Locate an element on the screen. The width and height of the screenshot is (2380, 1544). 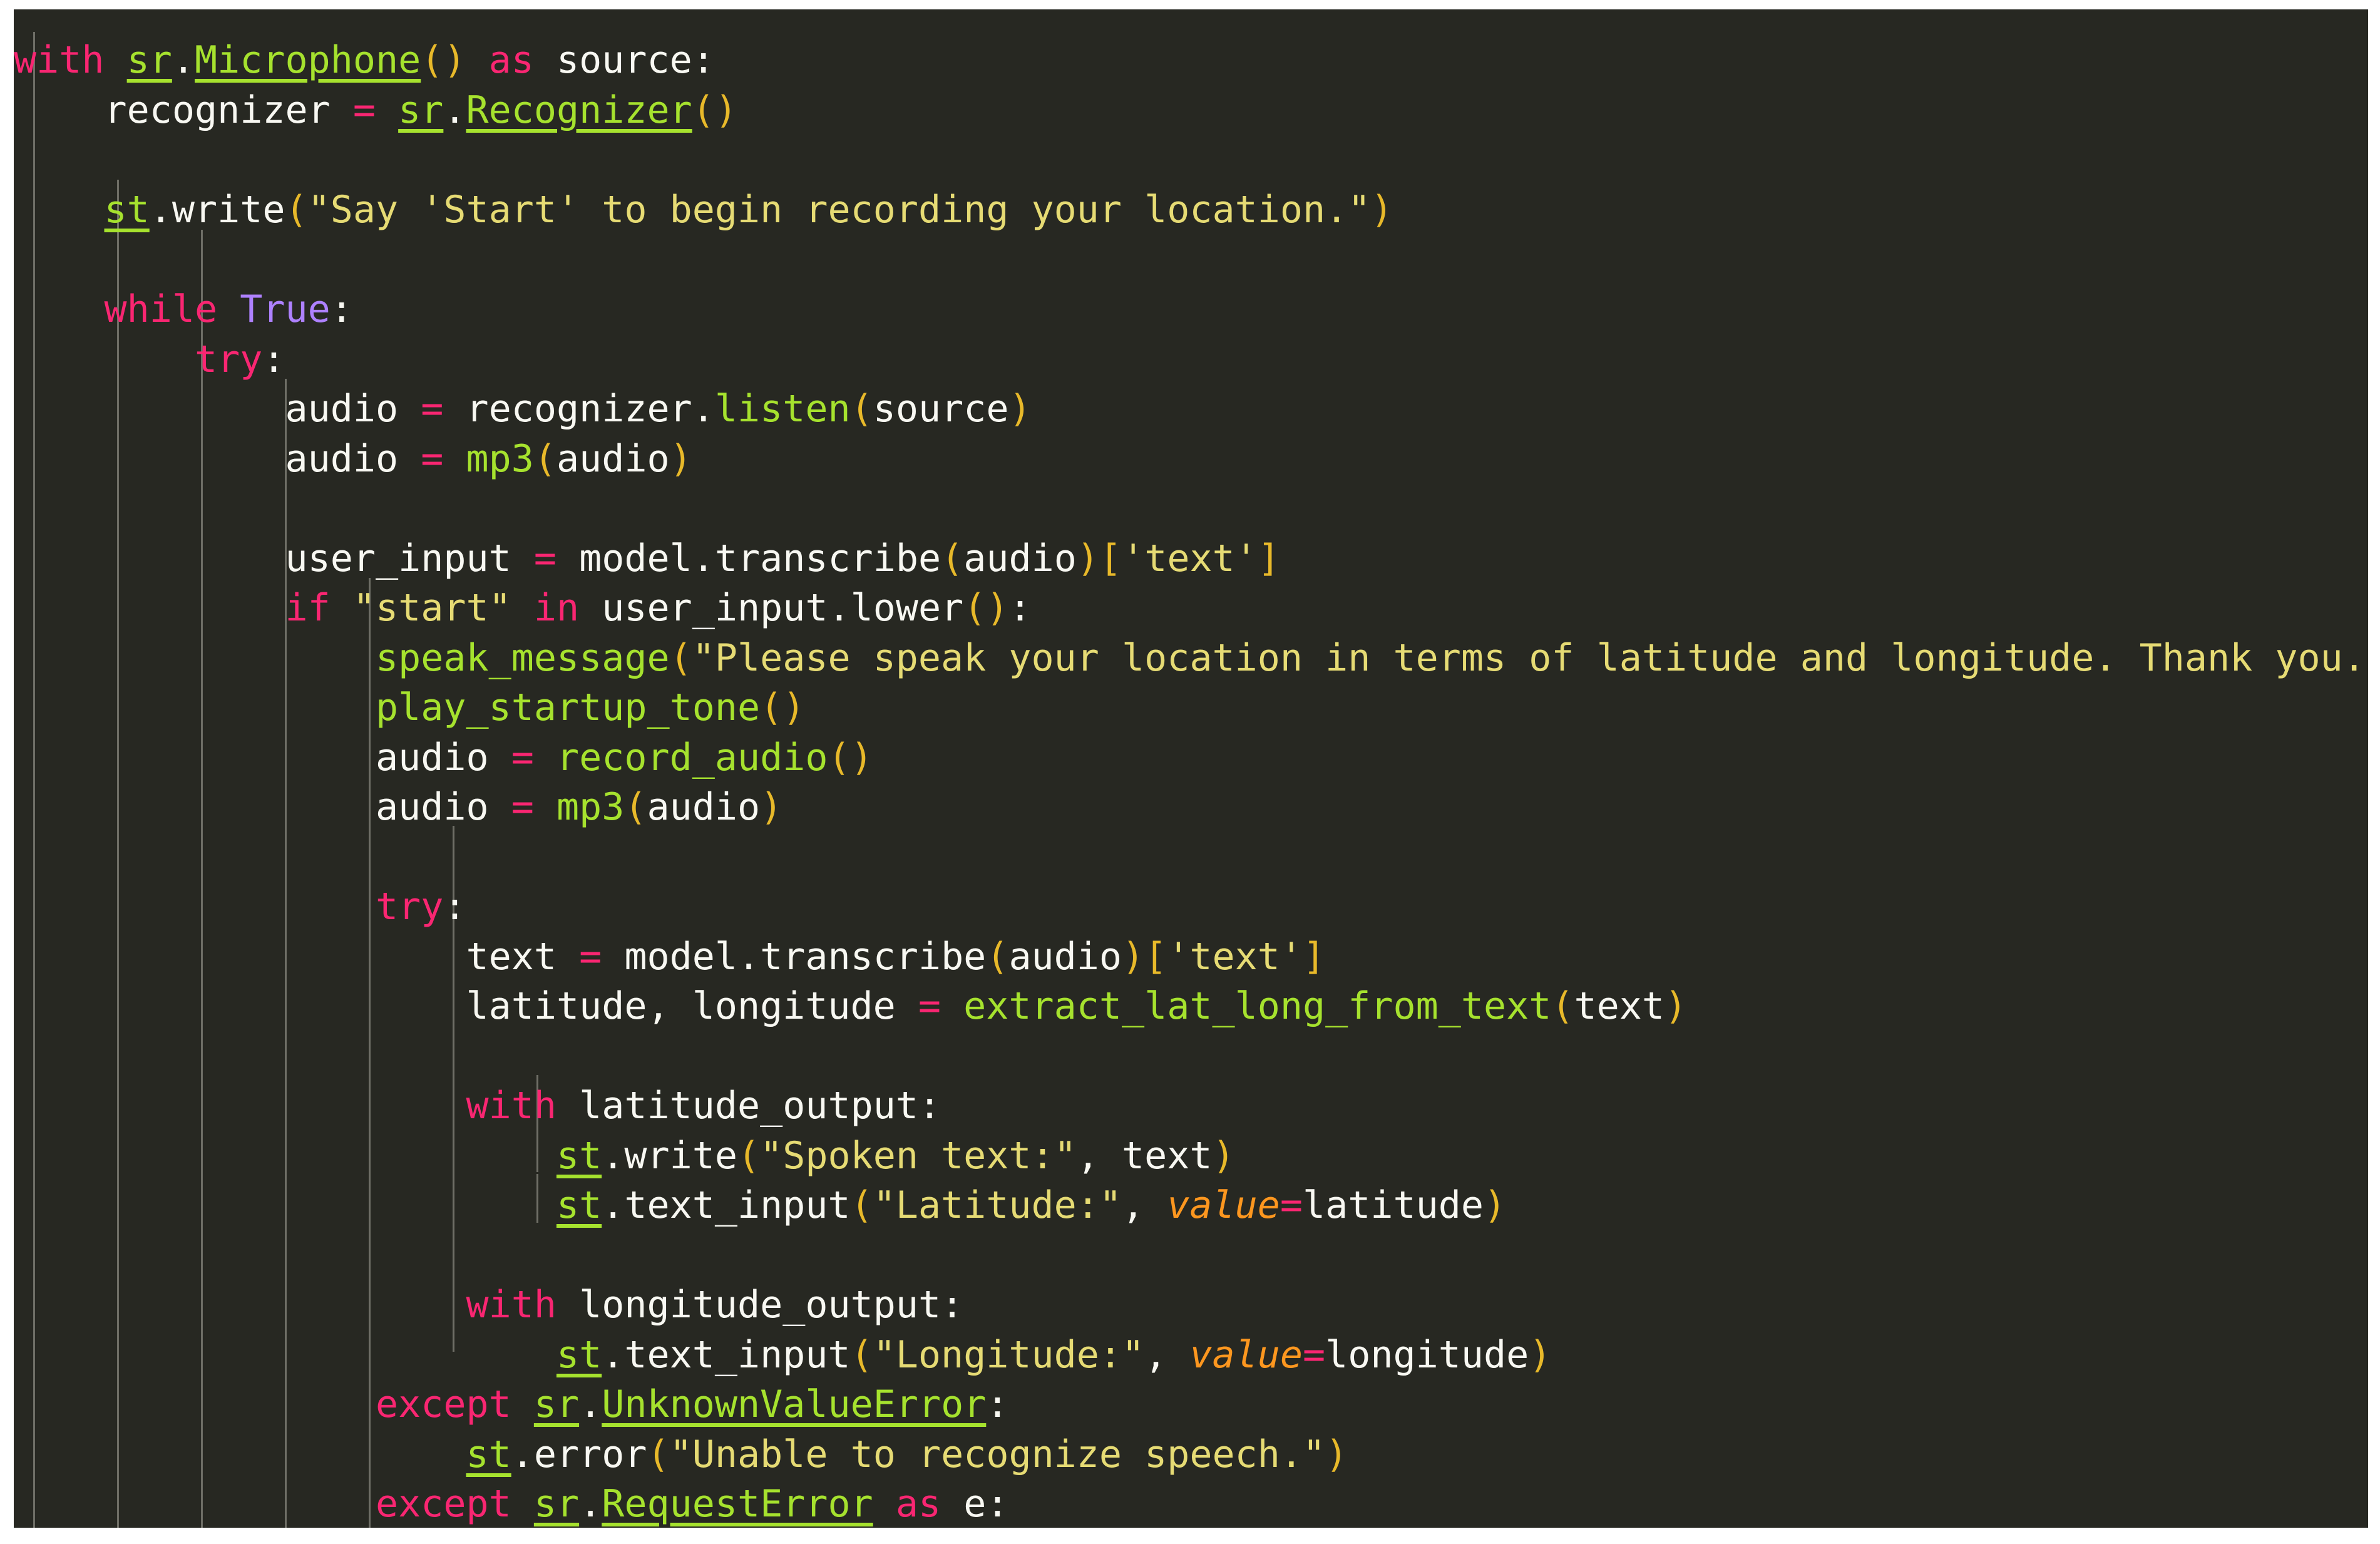
token-fn-text-input-2: text_input is located at coordinates (738, 1355).